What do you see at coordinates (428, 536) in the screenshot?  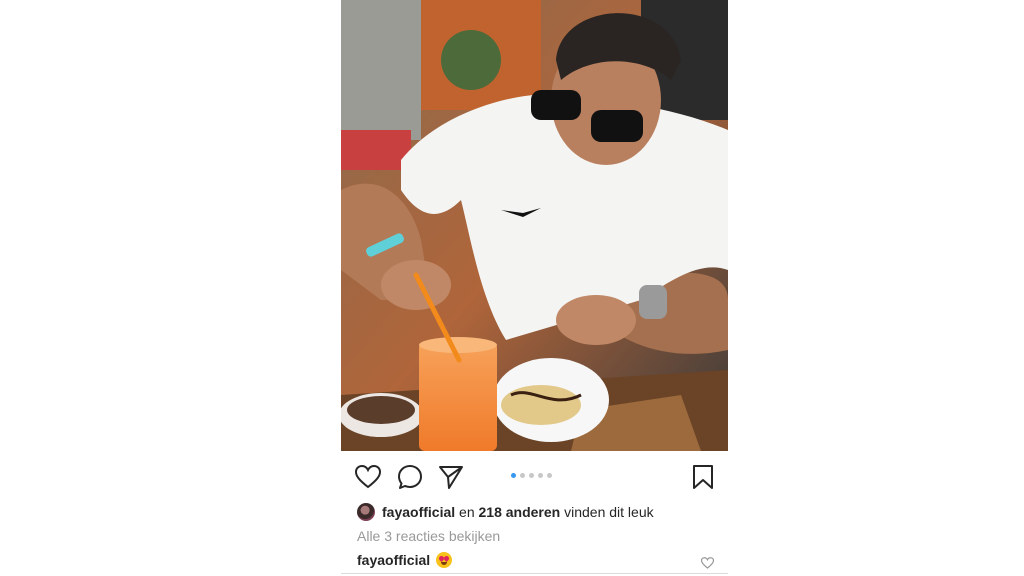 I see `view-comments-link: Alle 3 reacties bekijken` at bounding box center [428, 536].